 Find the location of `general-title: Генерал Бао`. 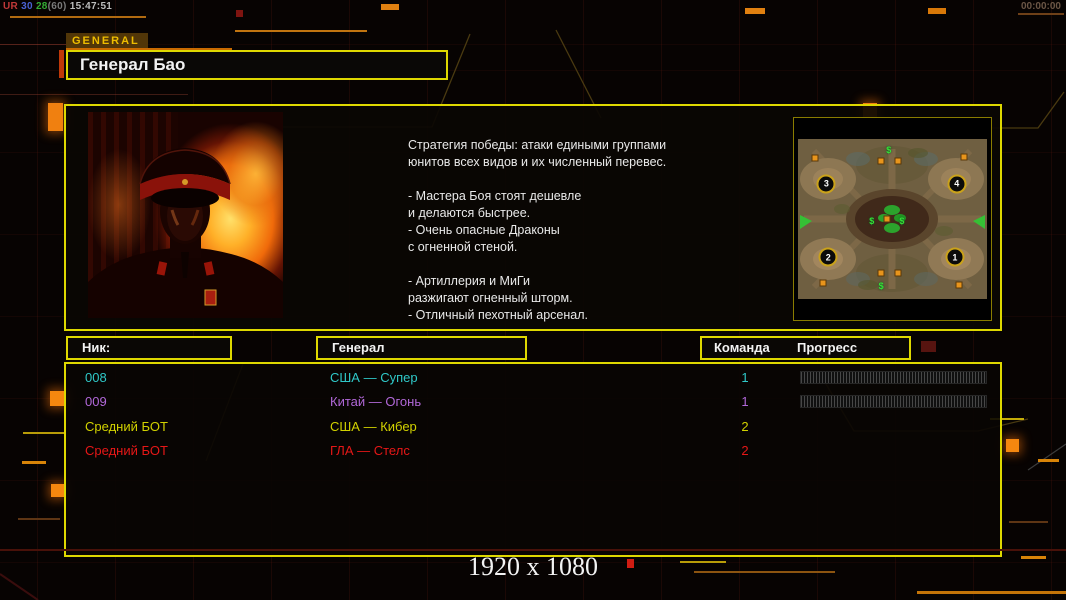

general-title: Генерал Бао is located at coordinates (257, 65).